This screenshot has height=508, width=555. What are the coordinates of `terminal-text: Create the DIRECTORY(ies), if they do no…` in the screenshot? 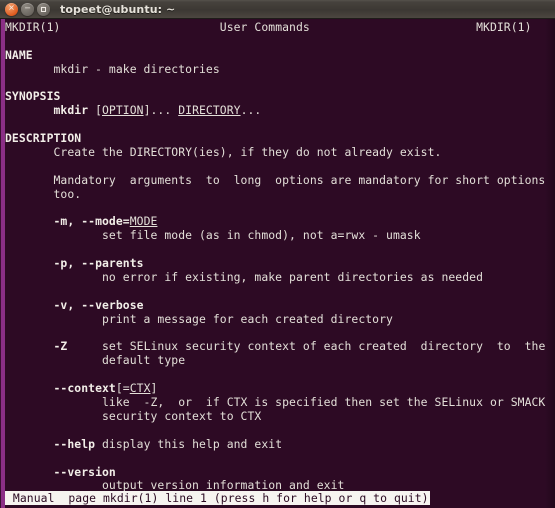 It's located at (223, 152).